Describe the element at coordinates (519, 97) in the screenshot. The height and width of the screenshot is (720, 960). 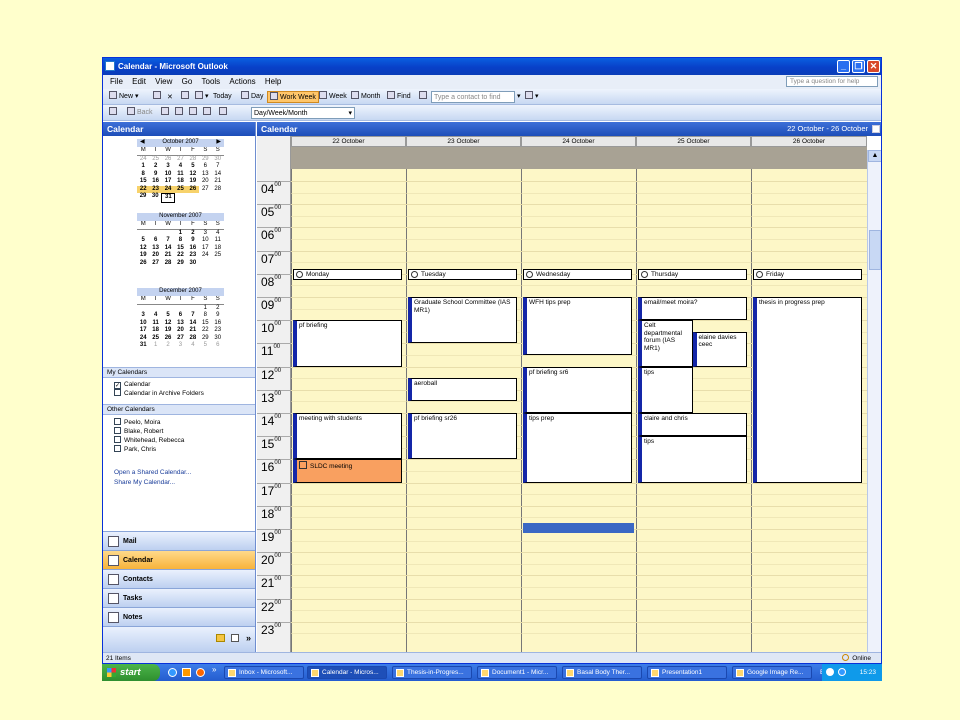
I see `contact-dropdown-button: ▾` at that location.